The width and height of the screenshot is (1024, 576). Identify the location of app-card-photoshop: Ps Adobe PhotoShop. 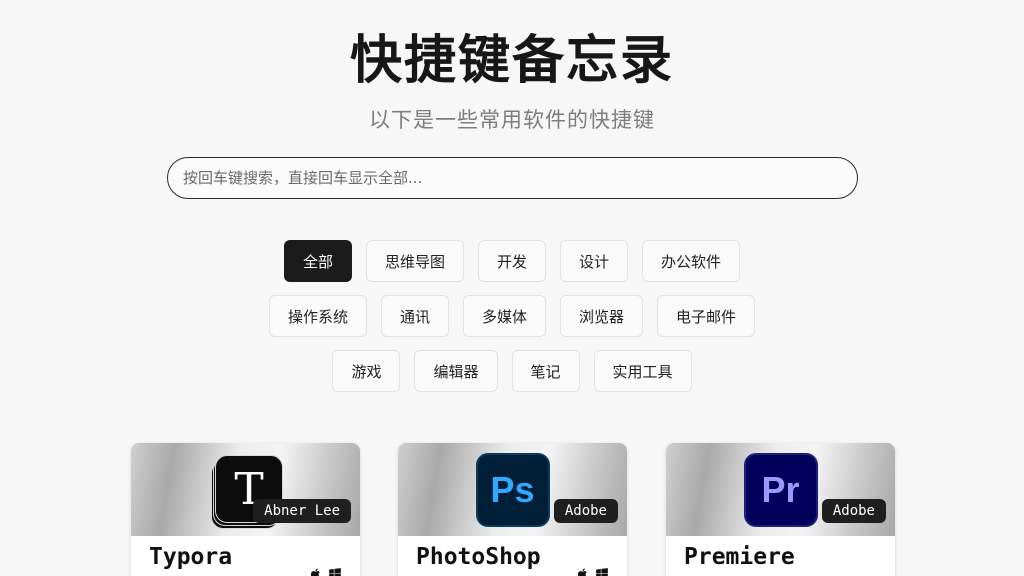
(512, 509).